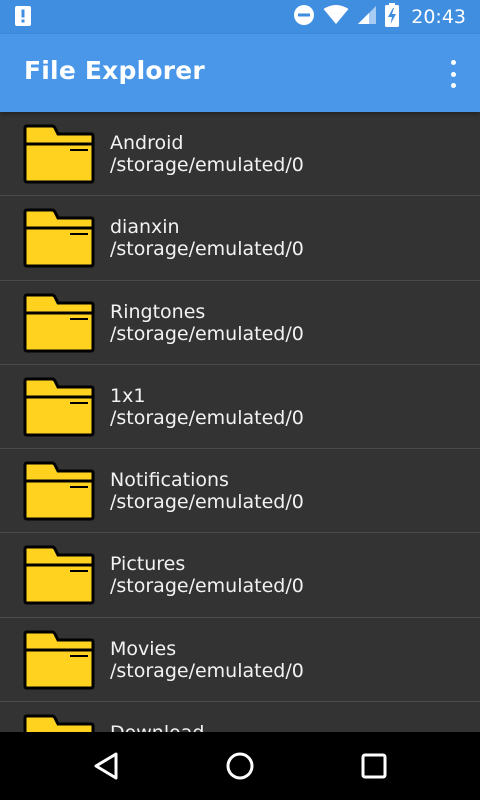 The width and height of the screenshot is (480, 800). I want to click on status-time: 20:43, so click(438, 17).